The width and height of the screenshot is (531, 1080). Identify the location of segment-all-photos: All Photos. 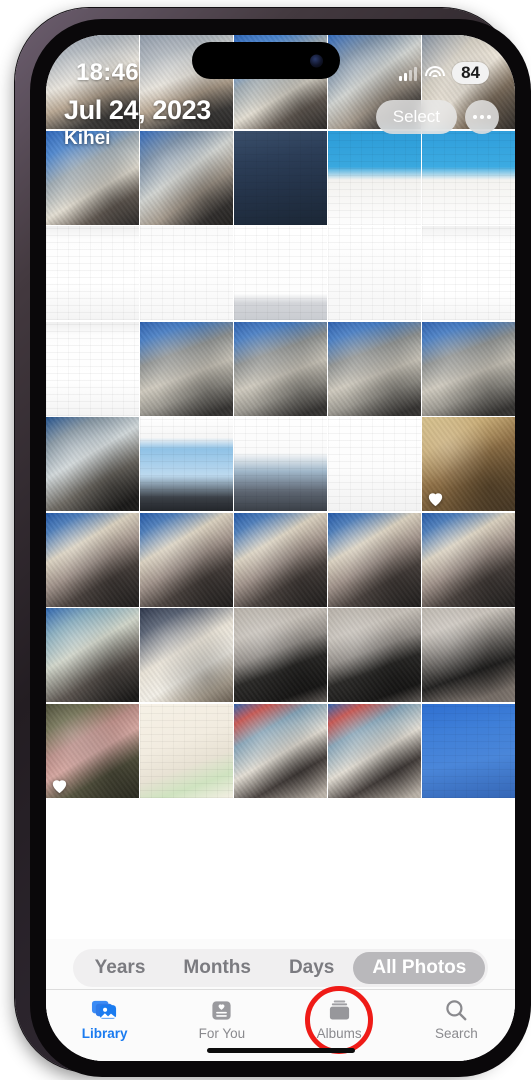
(419, 968).